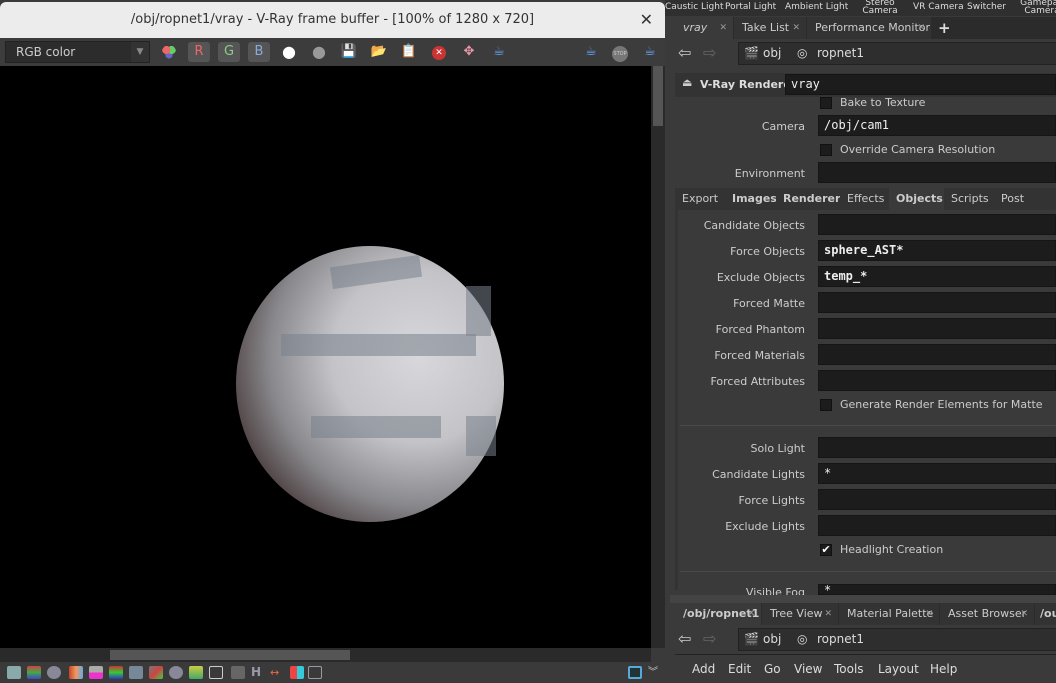 Image resolution: width=1056 pixels, height=683 pixels. Describe the element at coordinates (937, 125) in the screenshot. I see `camera-field: /obj/cam1` at that location.